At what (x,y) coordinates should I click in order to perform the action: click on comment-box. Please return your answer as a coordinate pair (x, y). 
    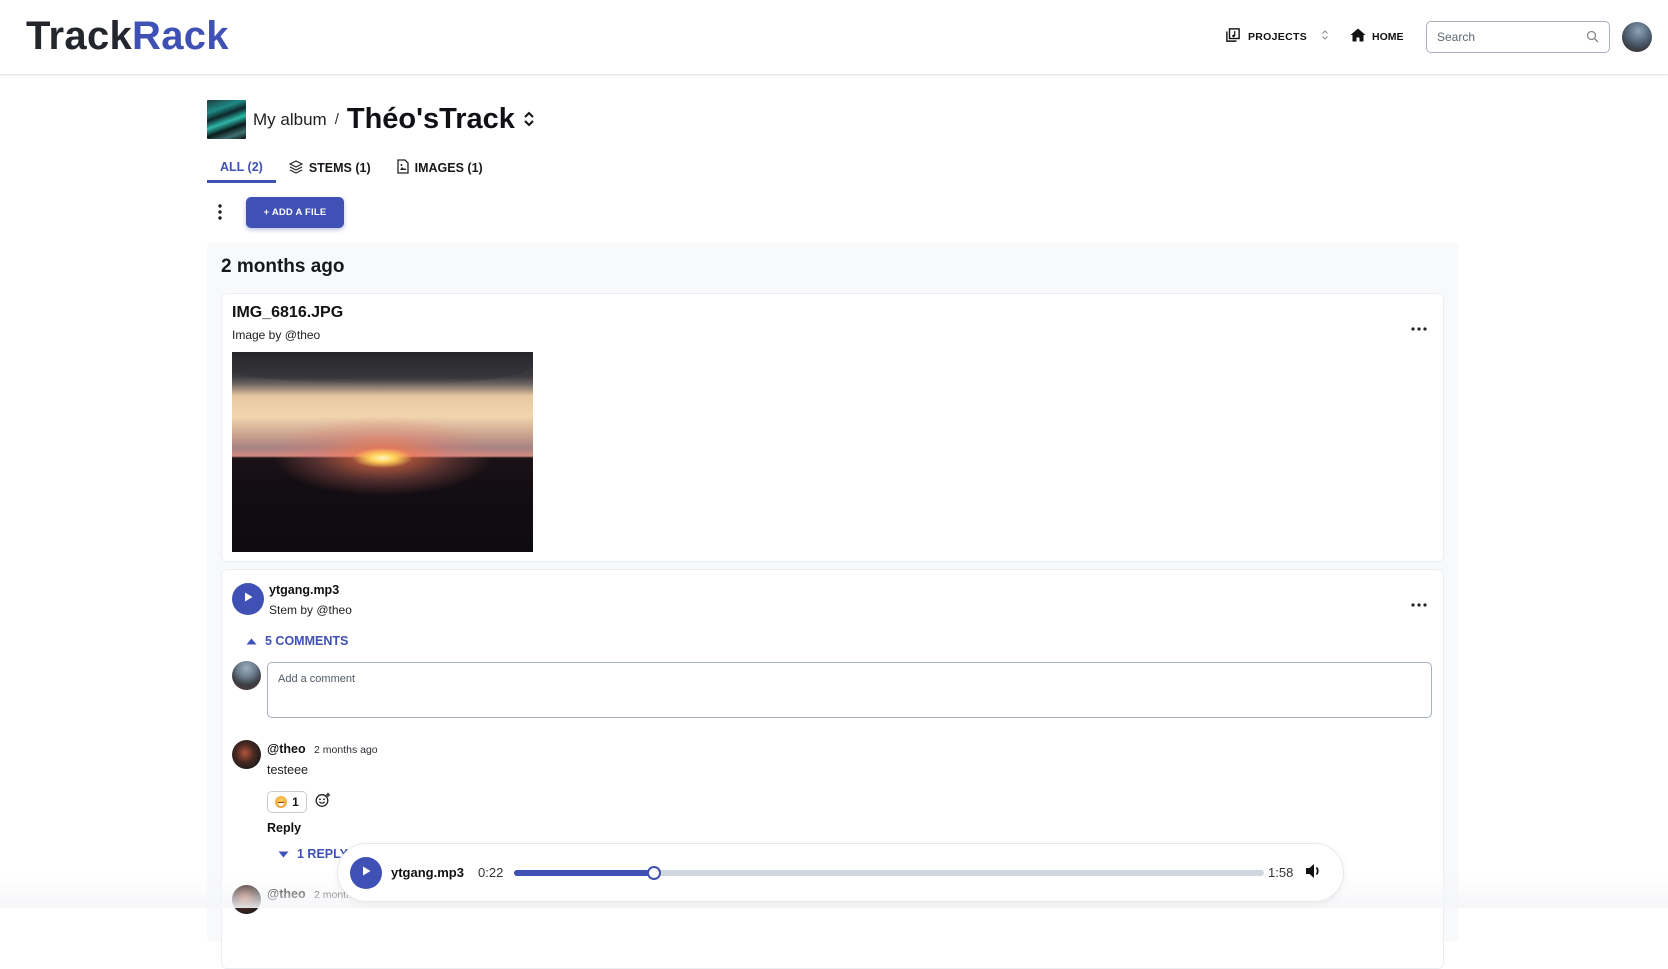
    Looking at the image, I should click on (849, 690).